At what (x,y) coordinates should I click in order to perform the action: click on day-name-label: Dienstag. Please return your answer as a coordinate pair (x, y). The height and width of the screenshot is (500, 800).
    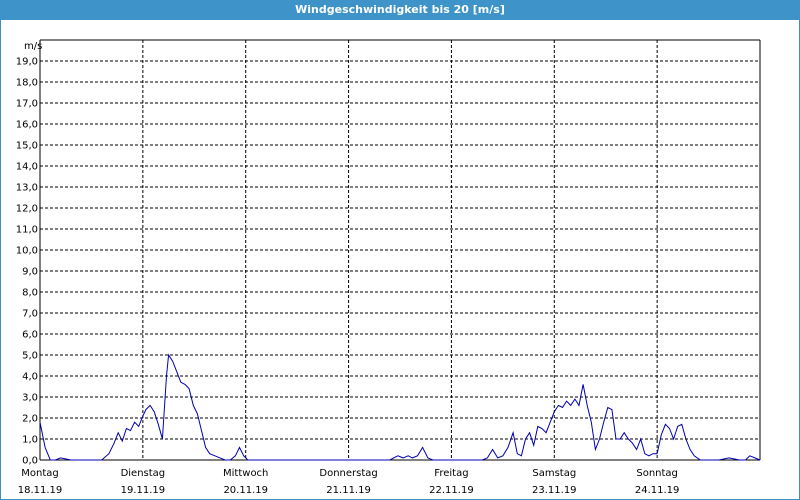
    Looking at the image, I should click on (143, 473).